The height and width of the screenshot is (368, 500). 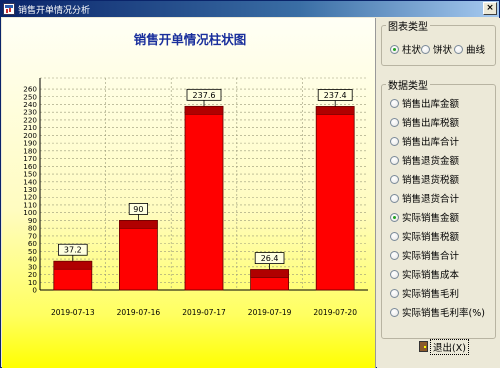 I want to click on x-tick-label: 2019-07-20, so click(x=335, y=312).